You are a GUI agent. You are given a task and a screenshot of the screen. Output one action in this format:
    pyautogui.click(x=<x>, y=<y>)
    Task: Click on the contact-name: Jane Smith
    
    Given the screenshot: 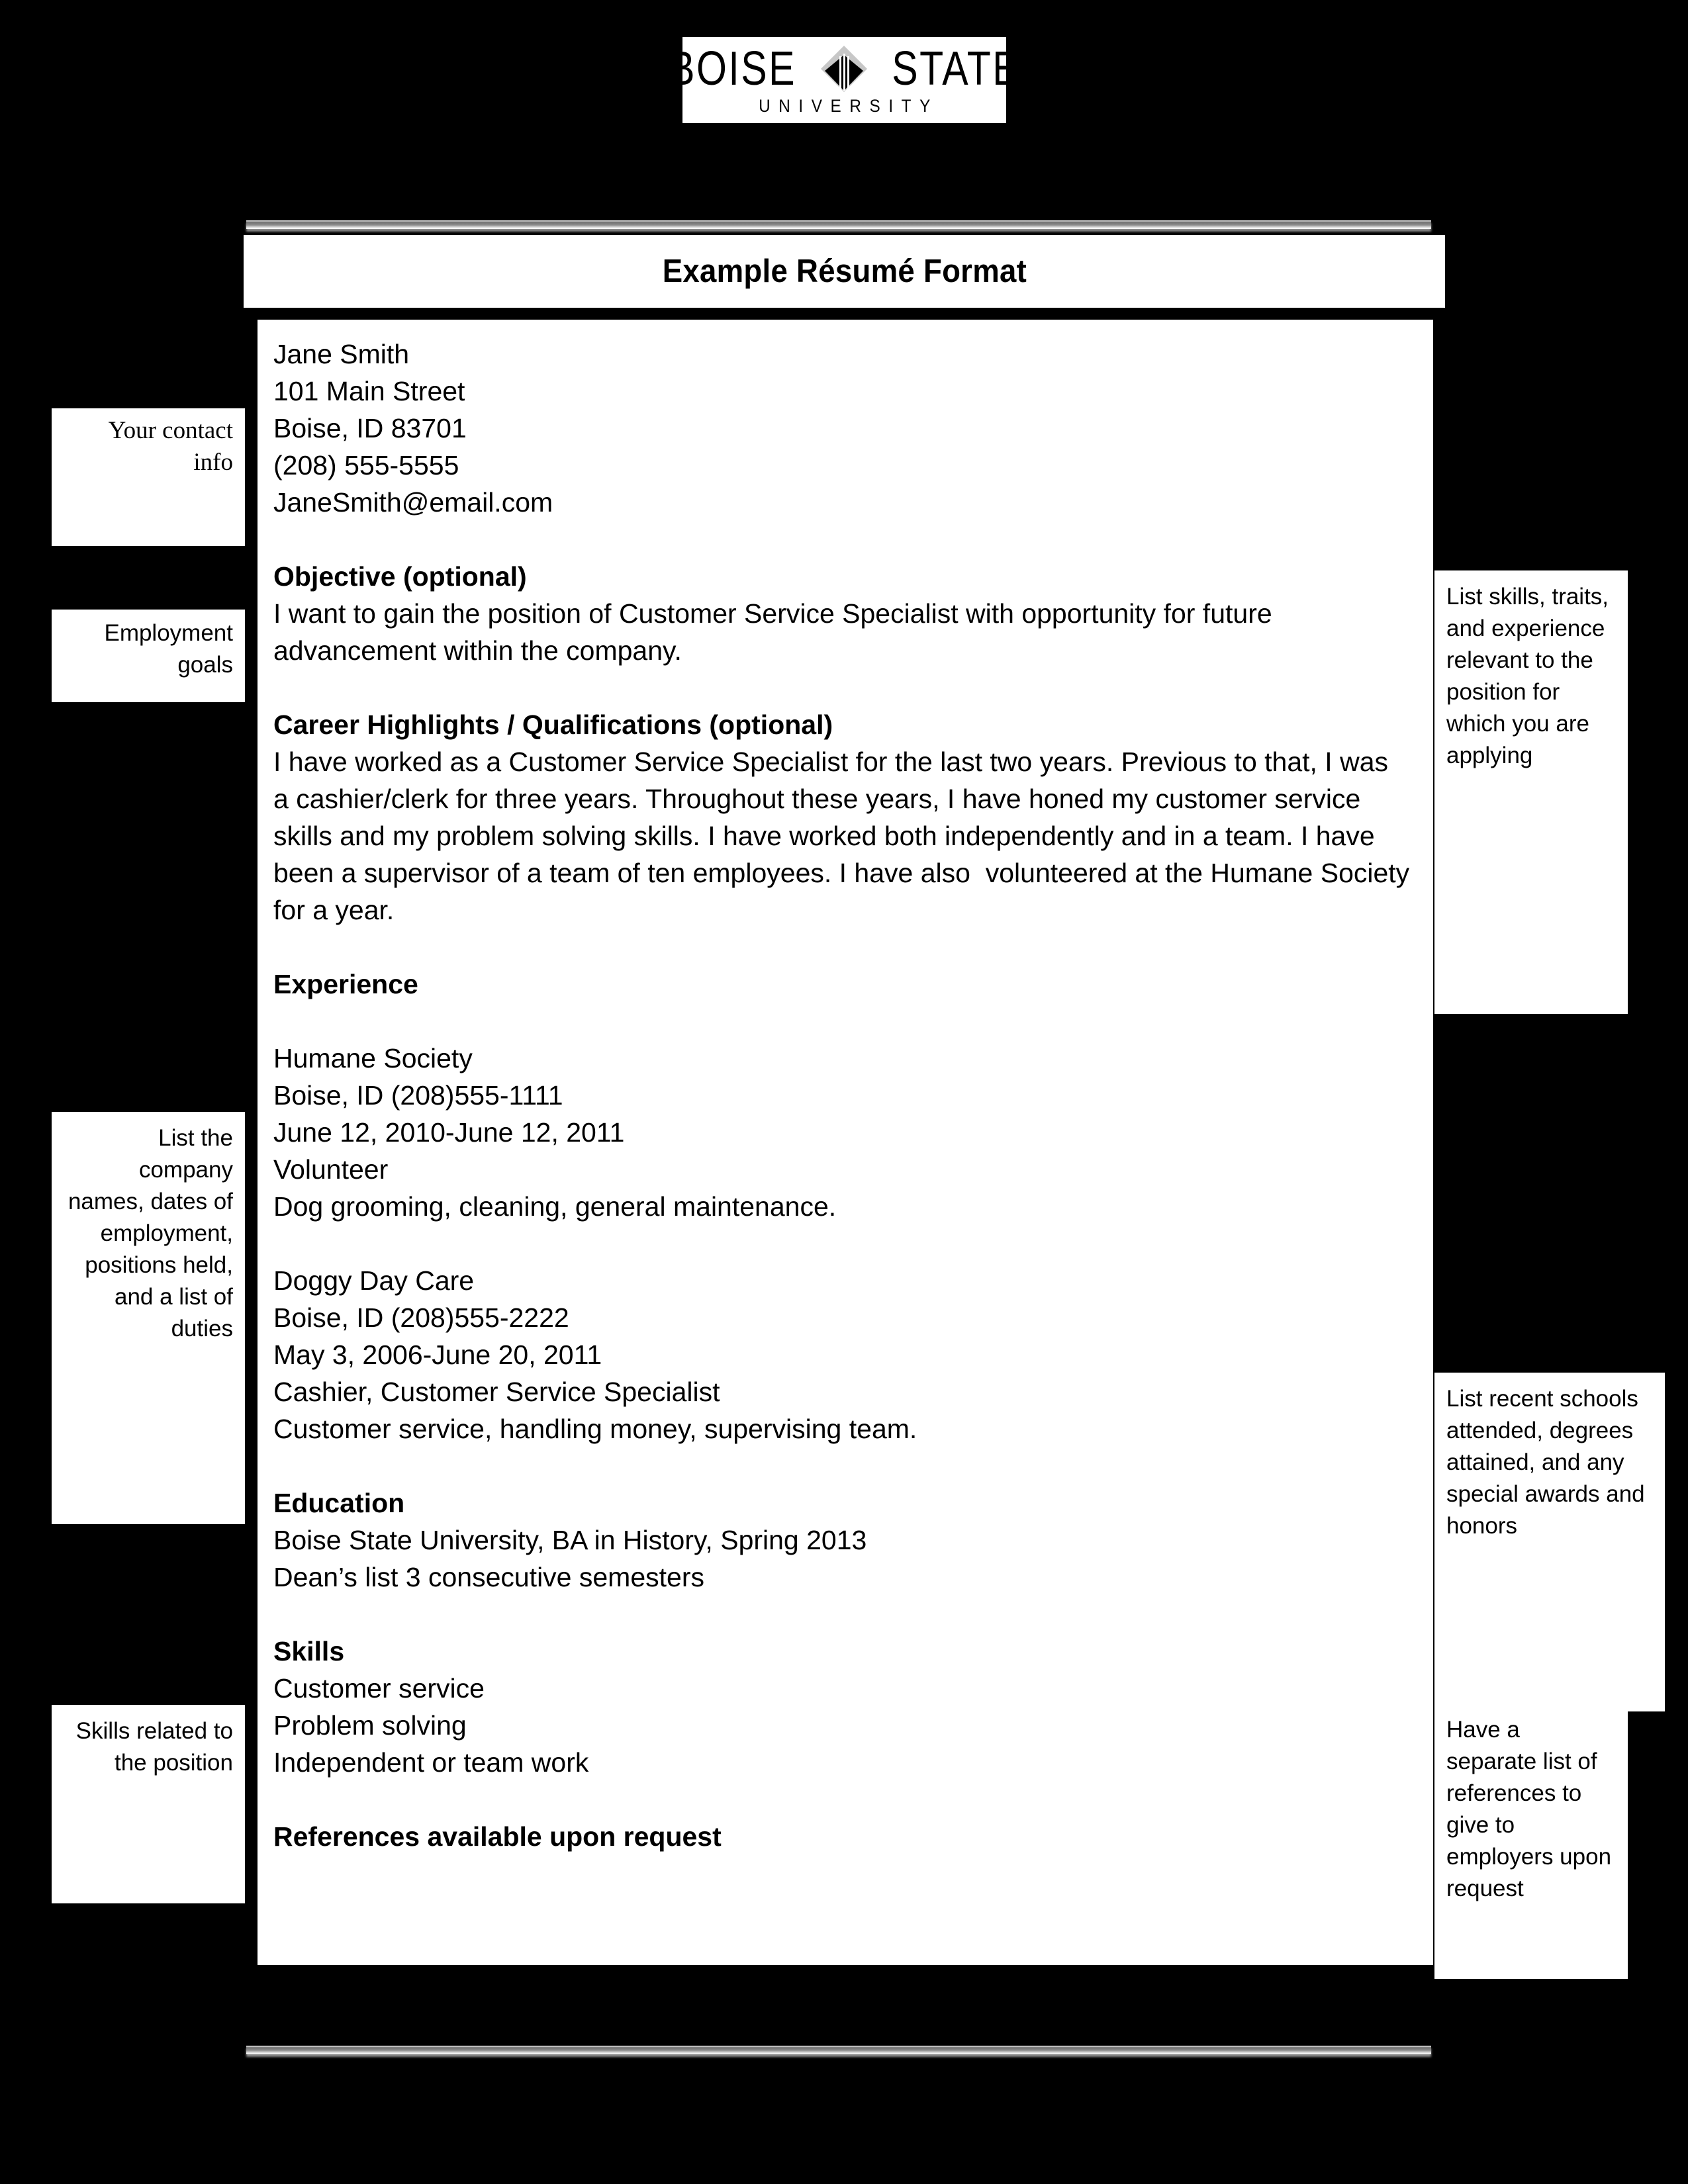 What is the action you would take?
    pyautogui.click(x=341, y=354)
    